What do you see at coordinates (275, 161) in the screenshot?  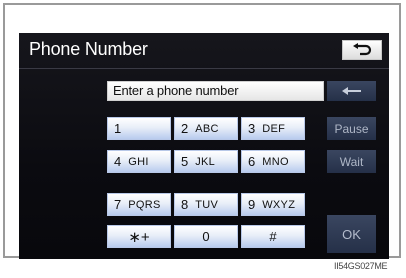 I see `key-letters: MNO` at bounding box center [275, 161].